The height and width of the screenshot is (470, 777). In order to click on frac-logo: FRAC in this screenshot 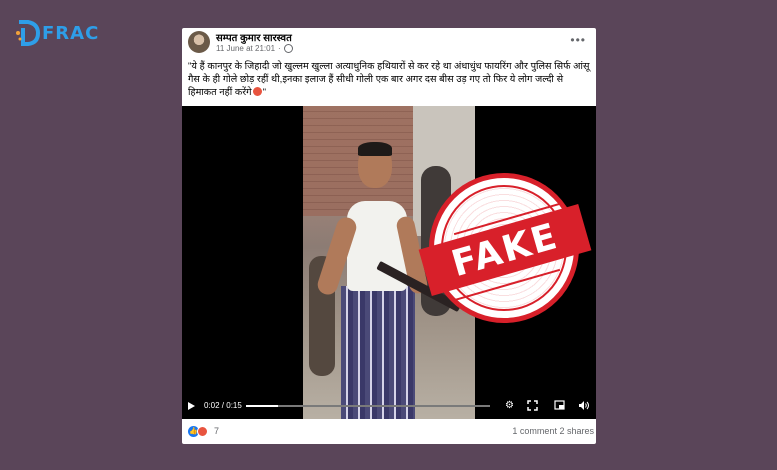, I will do `click(56, 33)`.